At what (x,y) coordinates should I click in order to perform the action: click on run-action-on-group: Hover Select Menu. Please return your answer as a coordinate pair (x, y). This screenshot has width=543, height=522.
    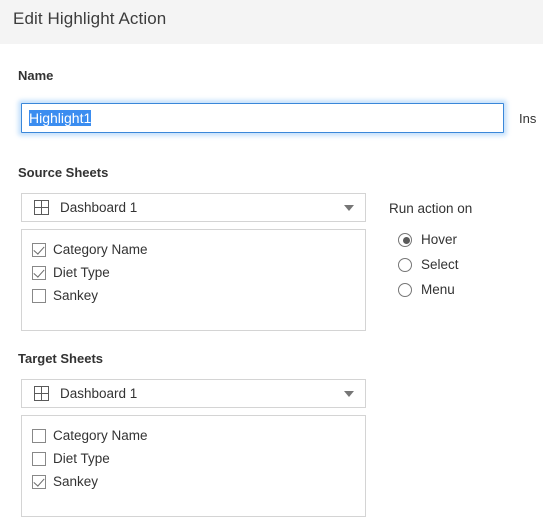
    Looking at the image, I should click on (428, 264).